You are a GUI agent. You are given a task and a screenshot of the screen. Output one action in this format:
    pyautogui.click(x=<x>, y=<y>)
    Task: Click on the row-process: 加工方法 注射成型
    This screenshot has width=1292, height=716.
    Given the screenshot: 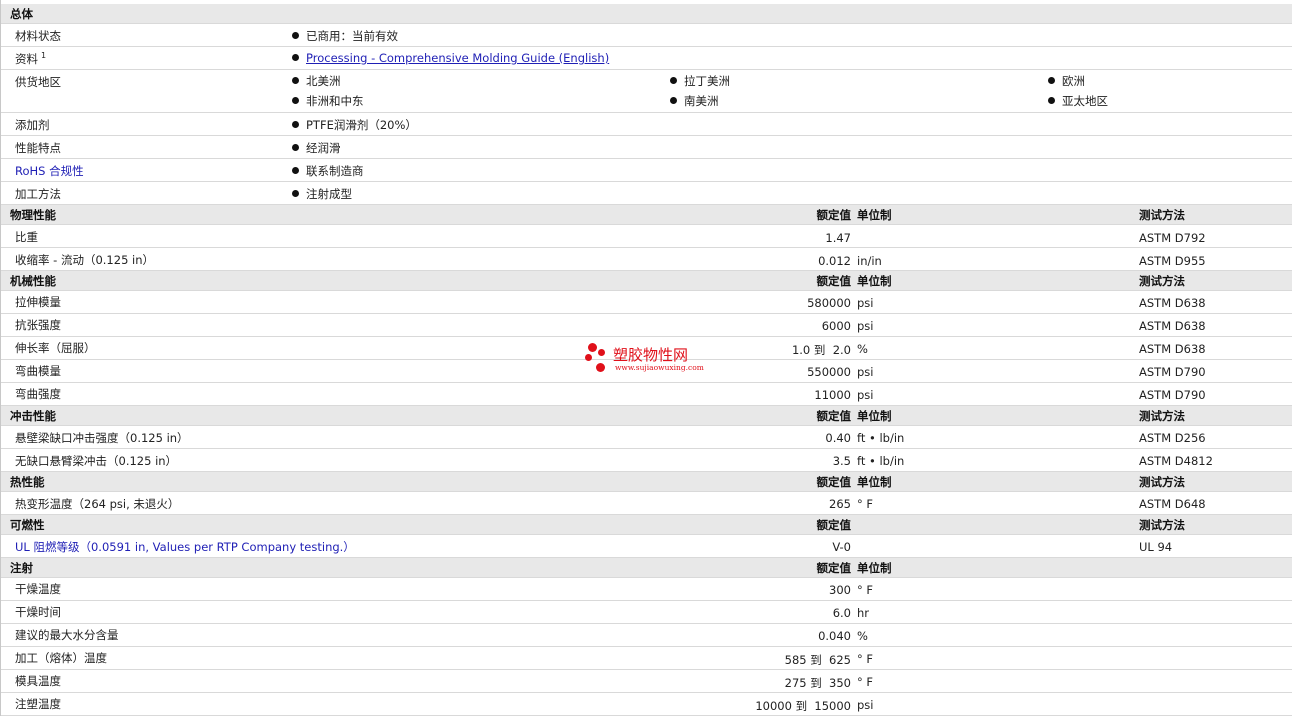 What is the action you would take?
    pyautogui.click(x=646, y=193)
    